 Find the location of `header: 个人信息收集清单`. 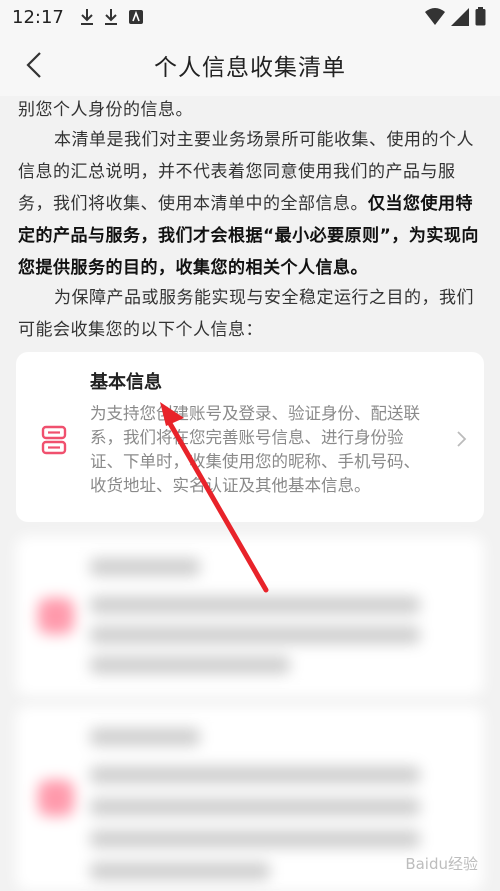

header: 个人信息收集清单 is located at coordinates (250, 65).